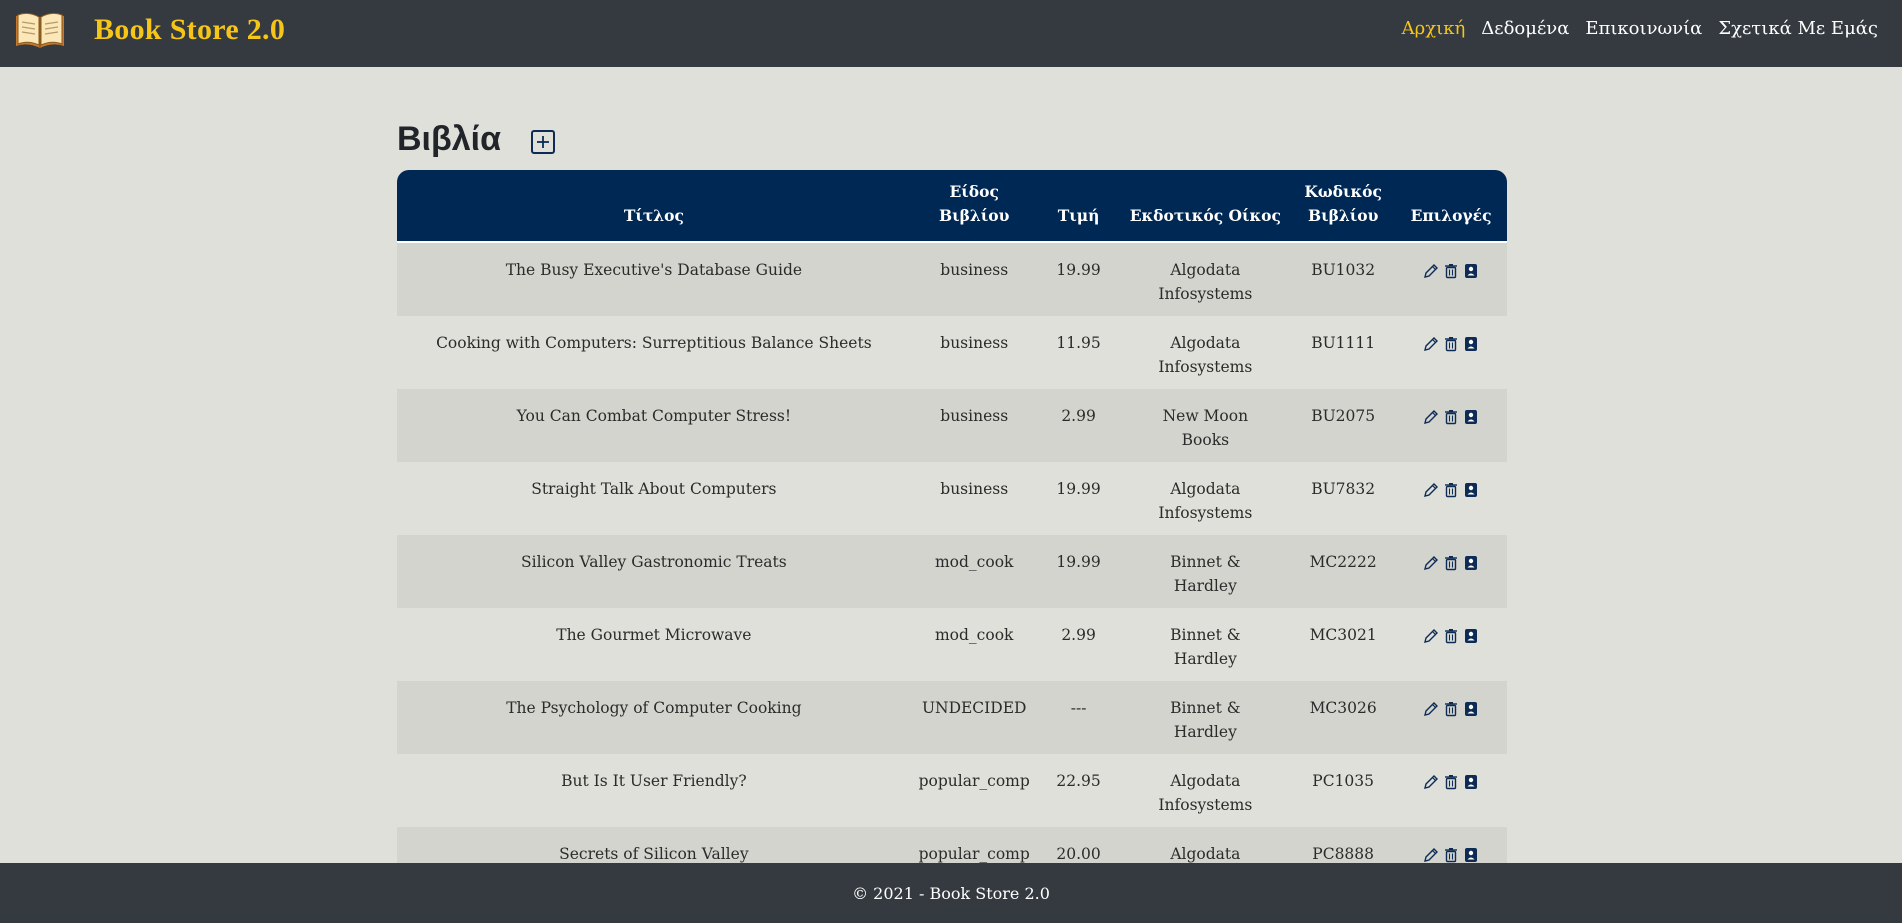 This screenshot has width=1902, height=923. I want to click on cell-price: 11.95, so click(1078, 343).